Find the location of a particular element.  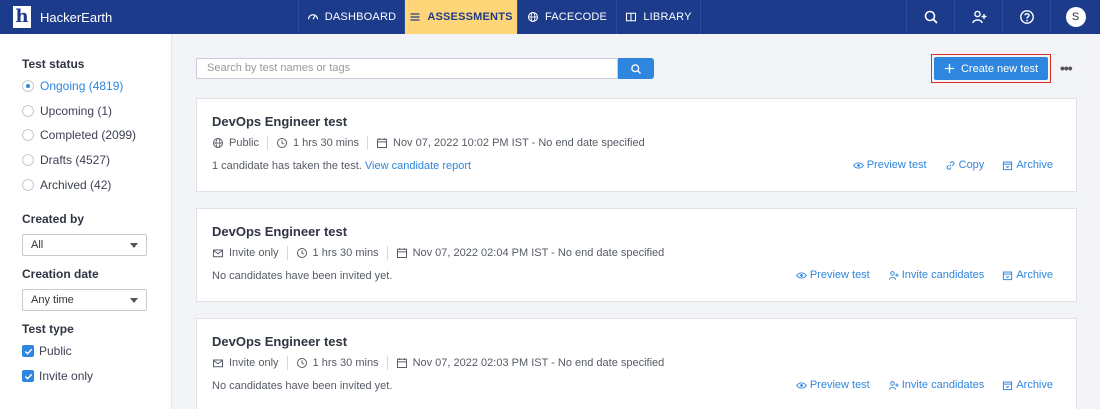

card-actions: Preview test Copy Archive is located at coordinates (952, 165).